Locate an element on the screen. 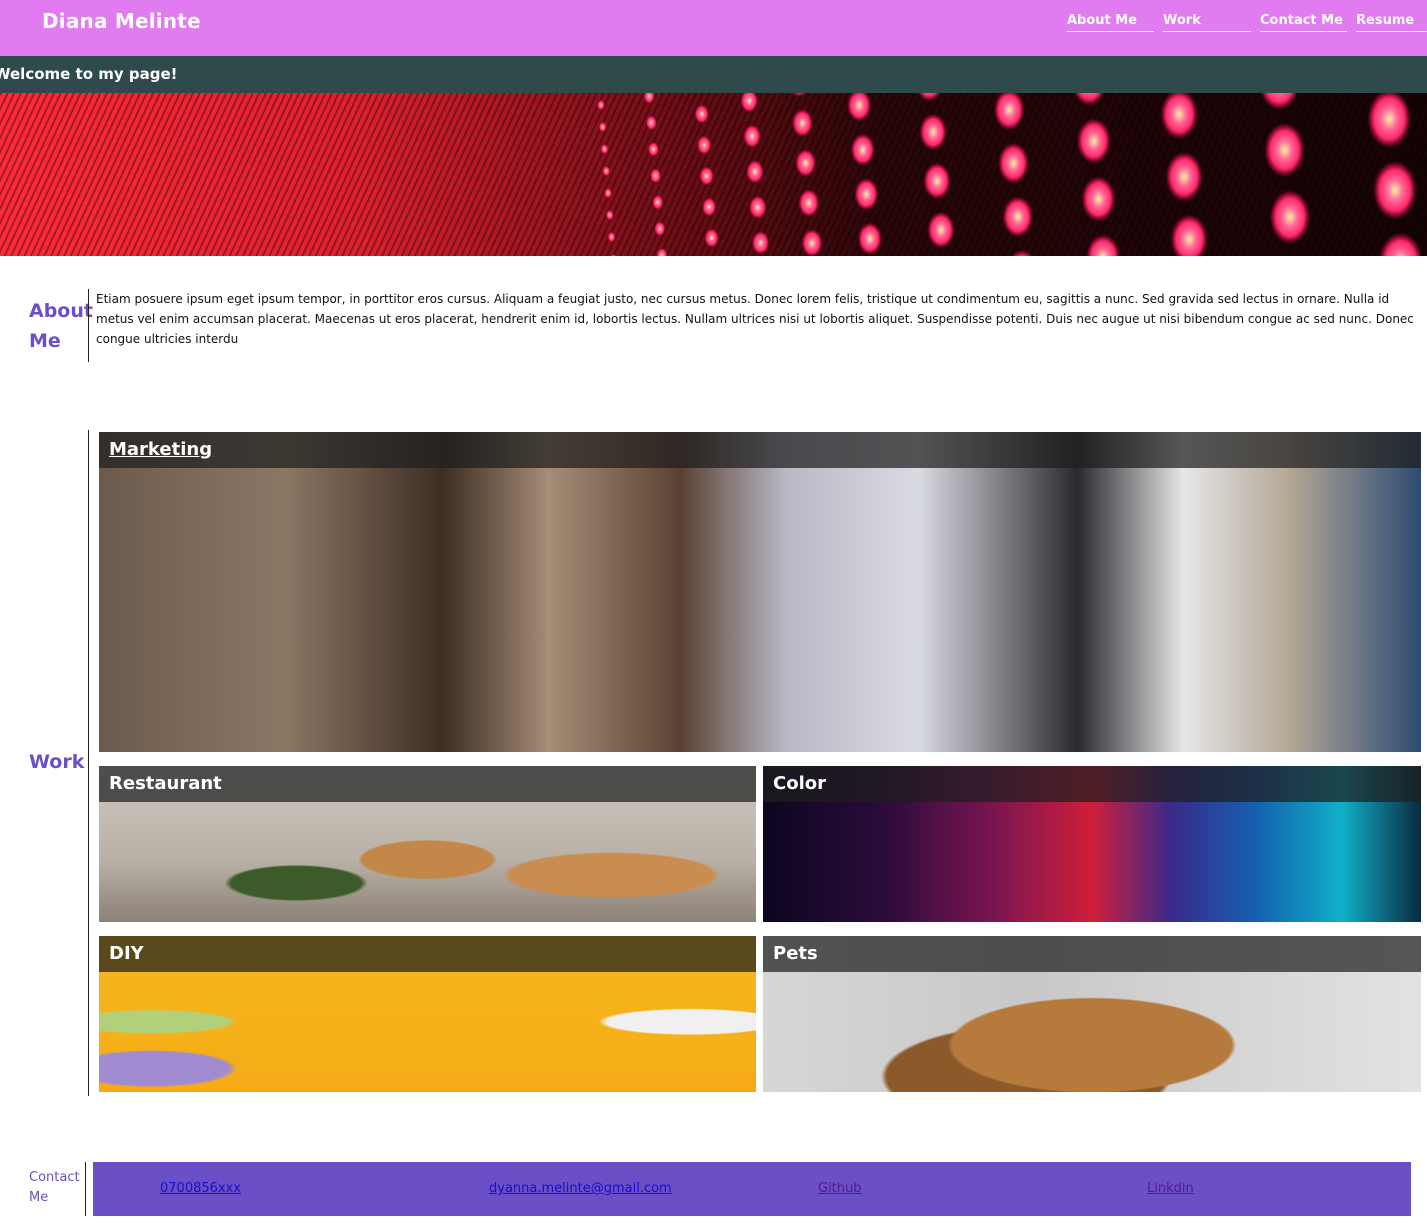  contact-phone-link: 0700856xxx is located at coordinates (200, 1188).